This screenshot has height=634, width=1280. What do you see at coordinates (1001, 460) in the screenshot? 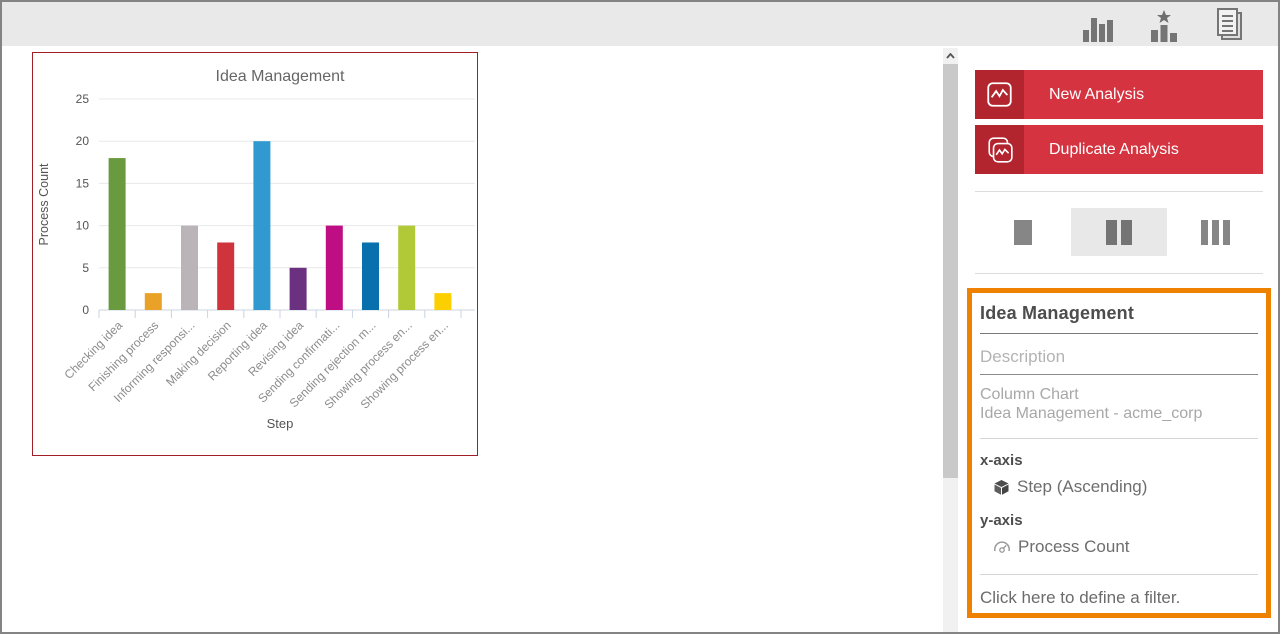
I see `x-axis-heading: x-axis` at bounding box center [1001, 460].